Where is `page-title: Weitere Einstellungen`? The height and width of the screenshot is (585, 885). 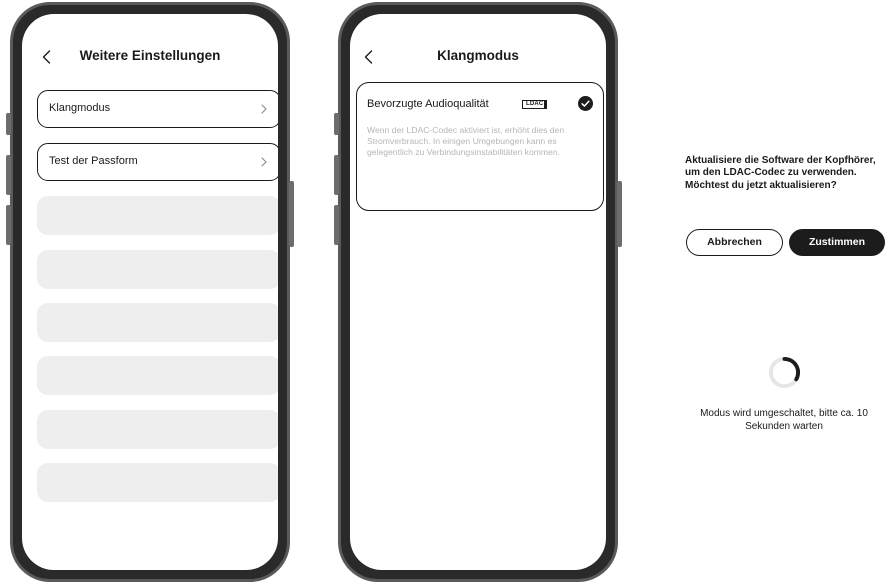
page-title: Weitere Einstellungen is located at coordinates (150, 55).